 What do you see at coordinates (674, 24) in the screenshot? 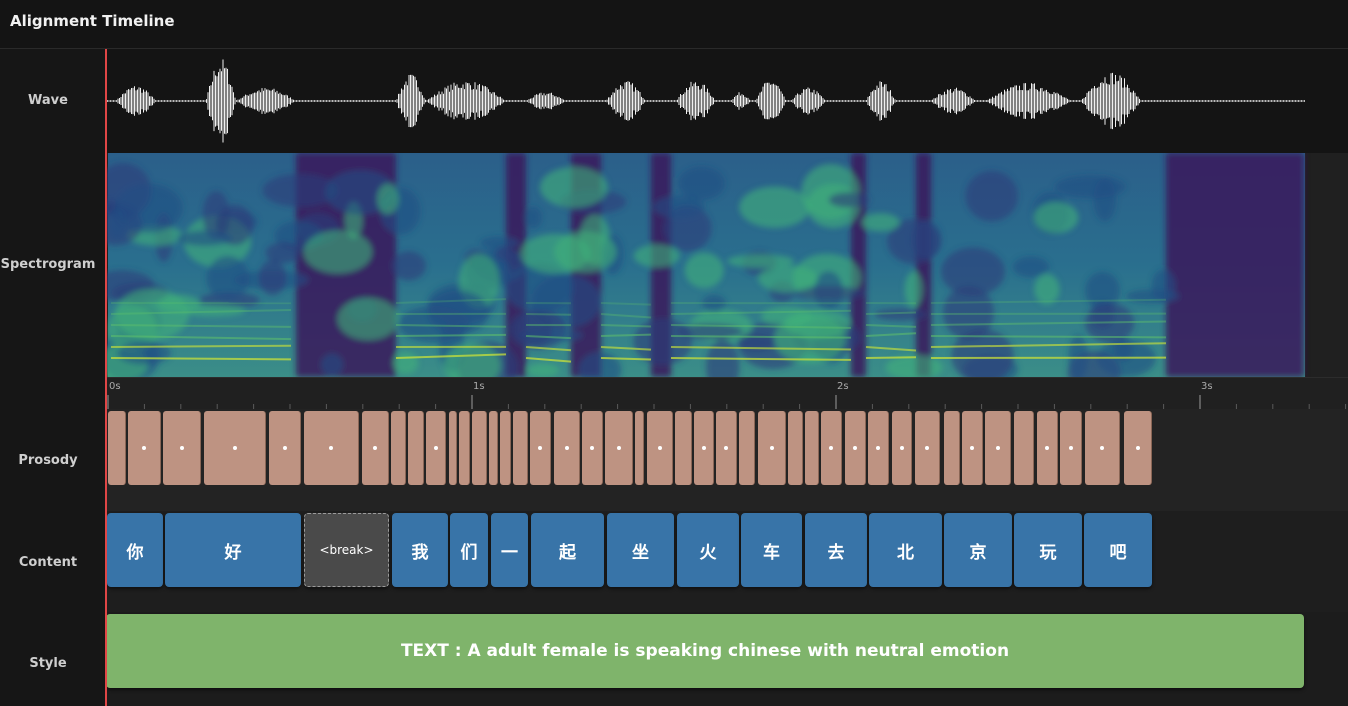
I see `app-header: Alignment Timeline` at bounding box center [674, 24].